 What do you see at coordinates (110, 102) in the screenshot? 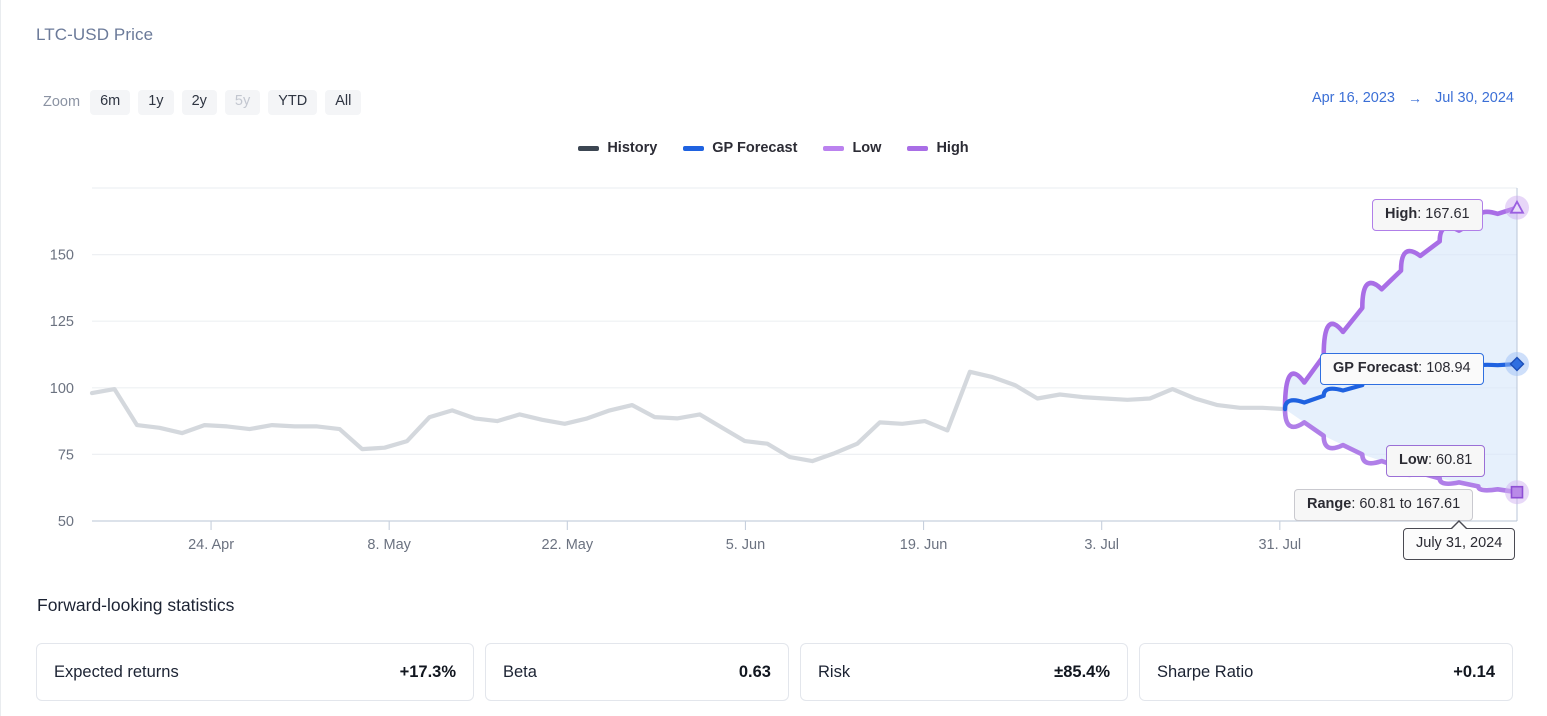
I see `zoom-button-6m: 6m` at bounding box center [110, 102].